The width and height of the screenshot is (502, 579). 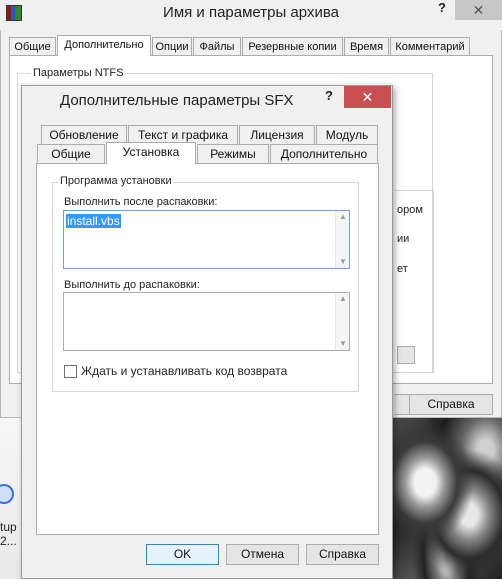 What do you see at coordinates (116, 181) in the screenshot?
I see `setup-program-group-label: Программа установки` at bounding box center [116, 181].